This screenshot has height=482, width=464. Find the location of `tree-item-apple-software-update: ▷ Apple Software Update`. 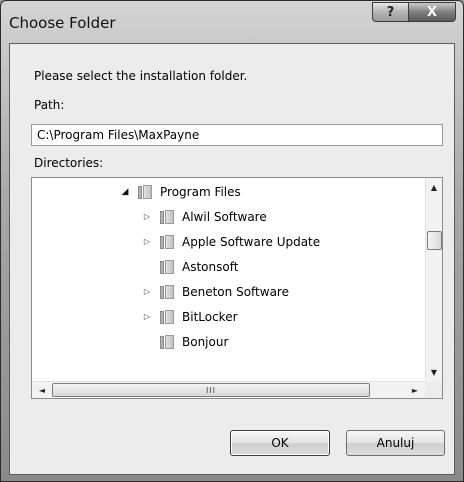

tree-item-apple-software-update: ▷ Apple Software Update is located at coordinates (230, 241).